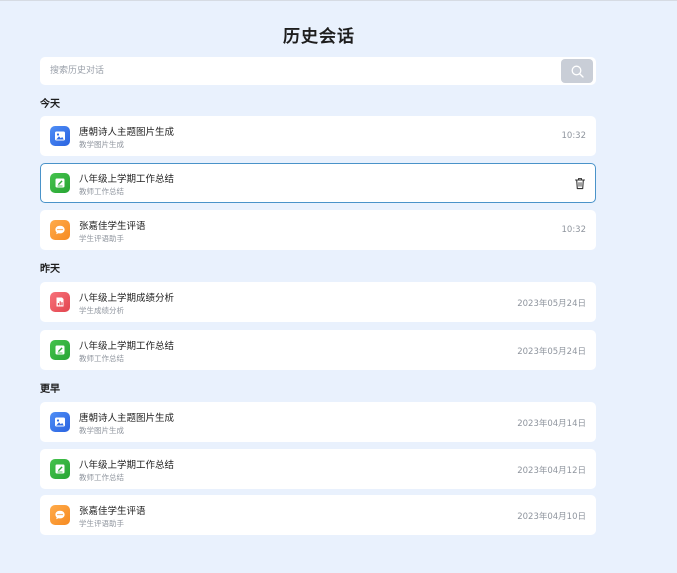 The image size is (677, 573). Describe the element at coordinates (551, 471) in the screenshot. I see `conversation-time: 2023年04月12日` at that location.